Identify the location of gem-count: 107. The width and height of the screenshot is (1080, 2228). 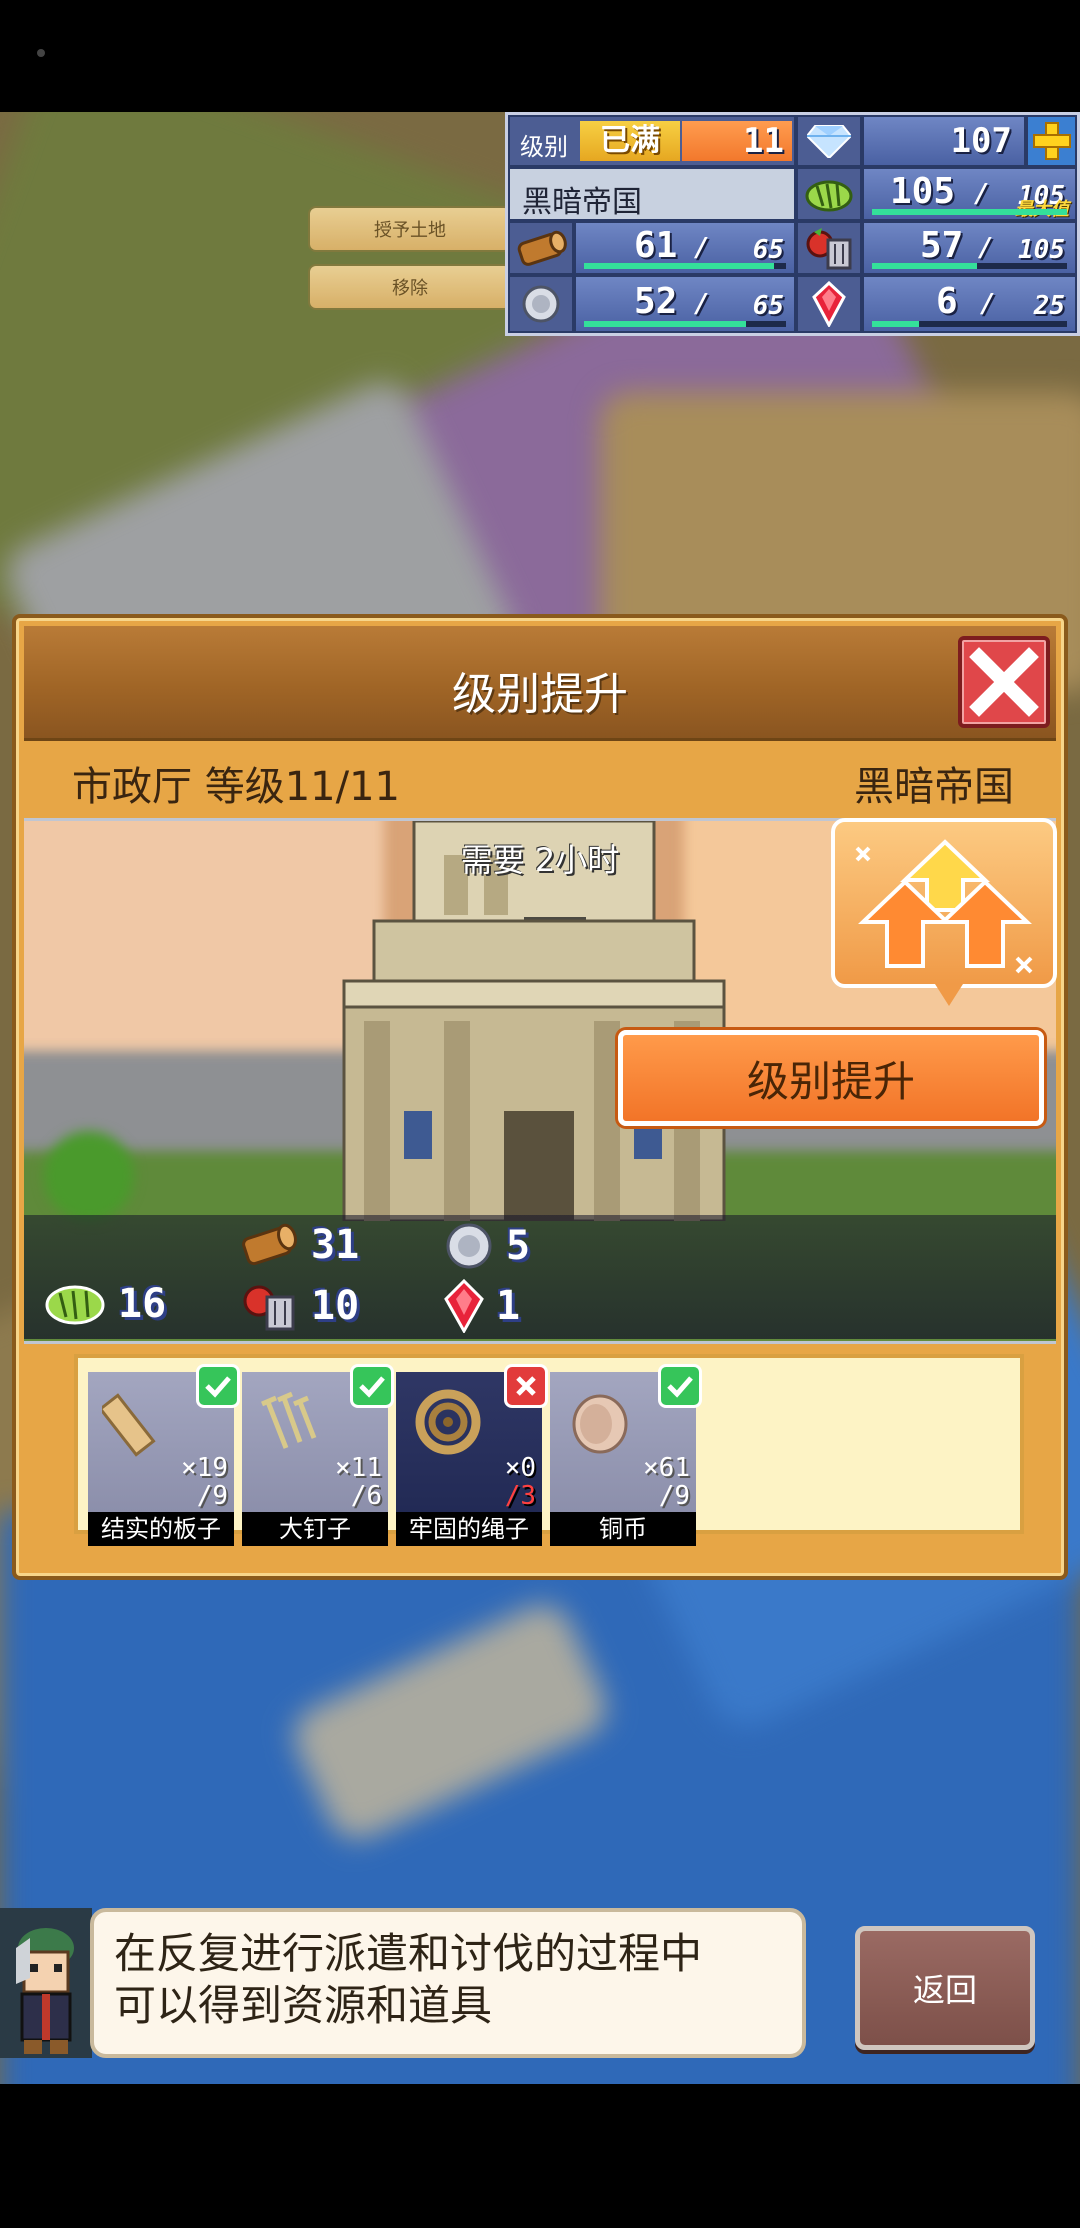
(981, 141).